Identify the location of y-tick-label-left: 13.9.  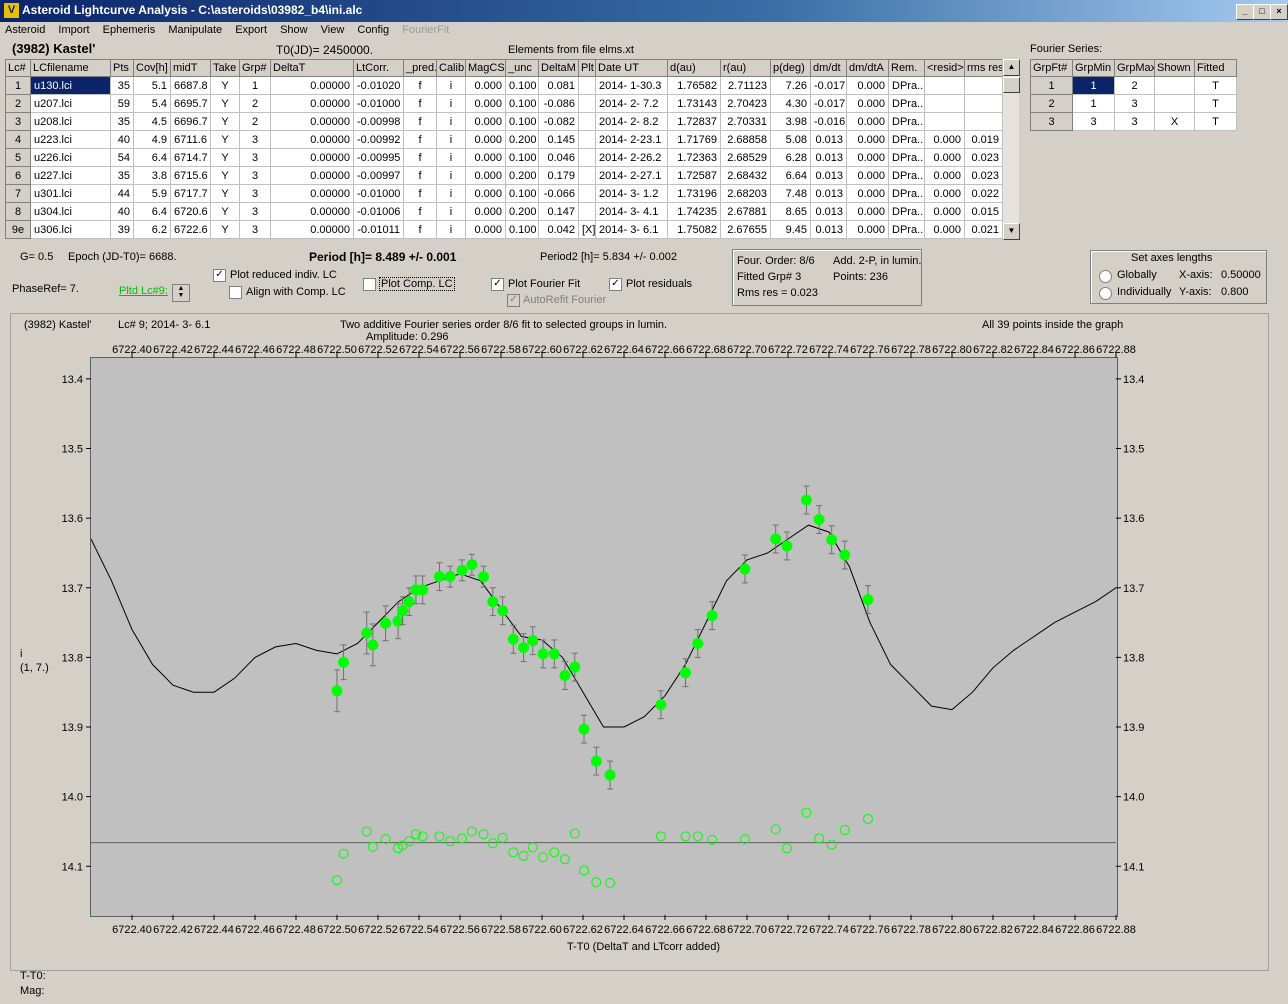
(72, 728).